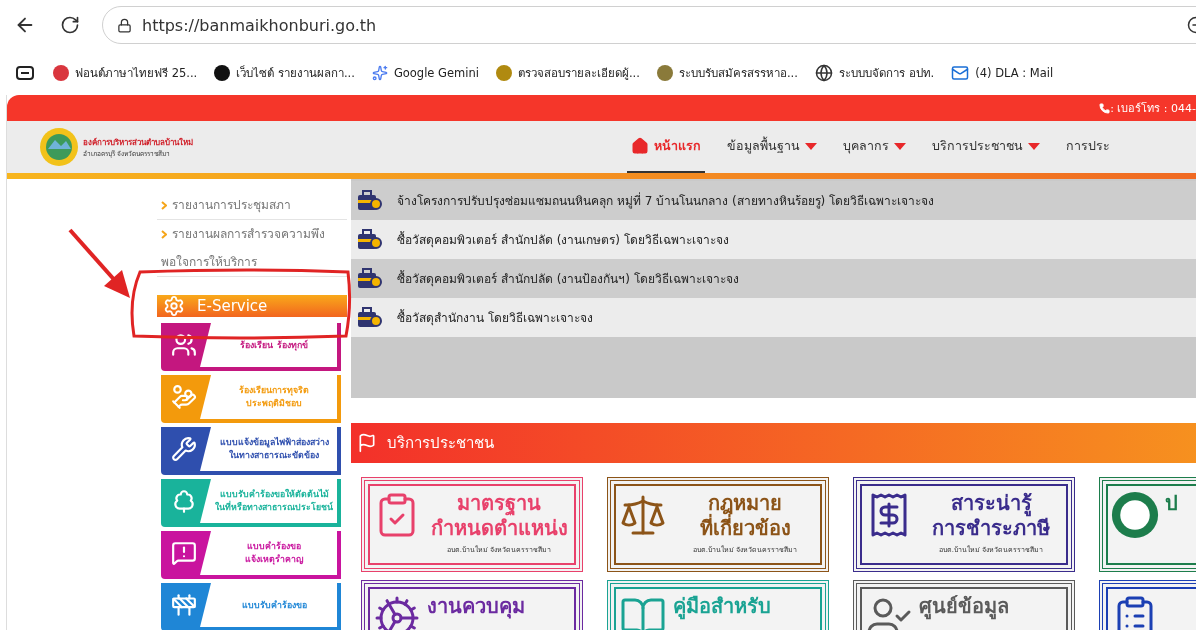  I want to click on tree-icon, so click(184, 501).